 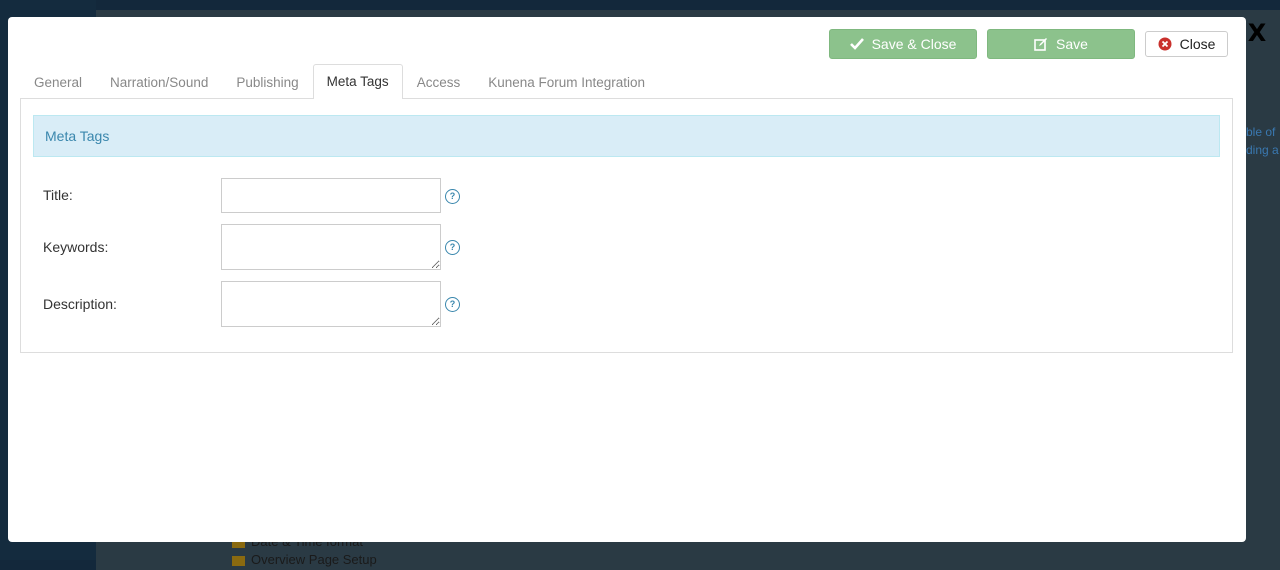 I want to click on edit-icon, so click(x=1041, y=44).